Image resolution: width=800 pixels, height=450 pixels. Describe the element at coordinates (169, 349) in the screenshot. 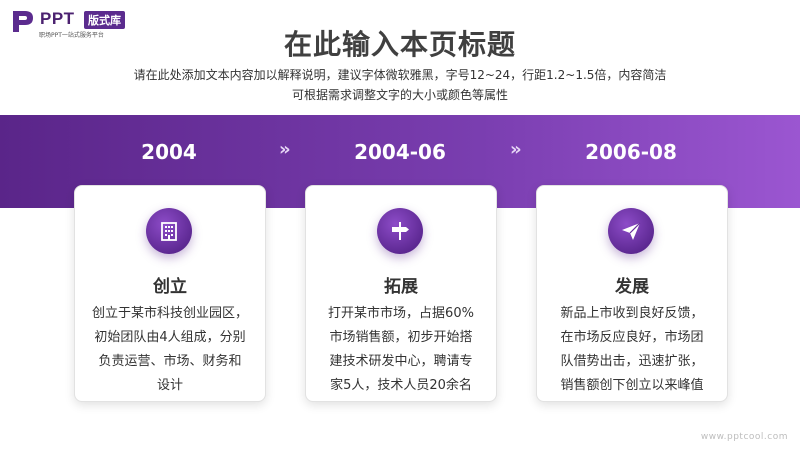

I see `card-description: 创立于某市科技创业园区， 初始团队由4人组成，分别 负责运营、市场、财务和 设计` at that location.